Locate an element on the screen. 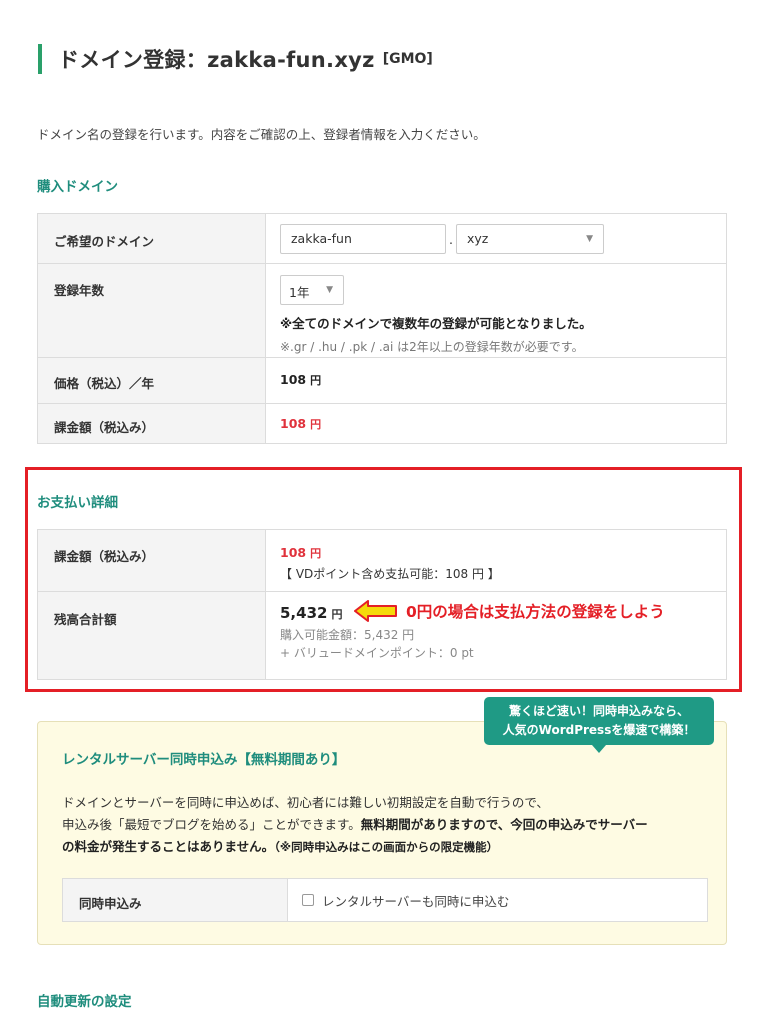  years-subnote: ※.gr / .hu / .pk / .ai は2年以上の登録年数が必要です。 is located at coordinates (432, 347).